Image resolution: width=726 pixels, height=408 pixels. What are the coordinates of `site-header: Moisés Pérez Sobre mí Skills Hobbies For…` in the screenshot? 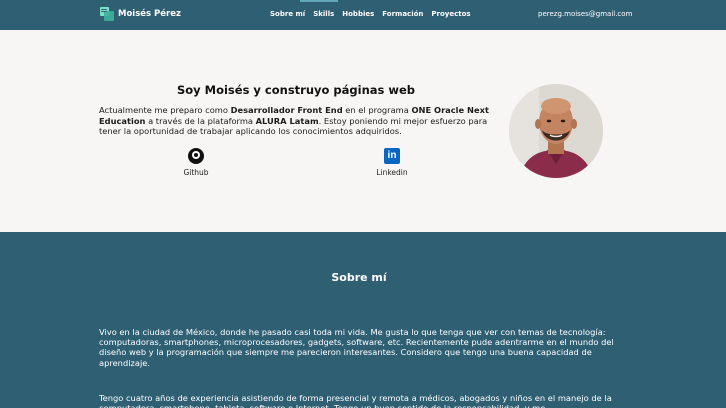 It's located at (363, 15).